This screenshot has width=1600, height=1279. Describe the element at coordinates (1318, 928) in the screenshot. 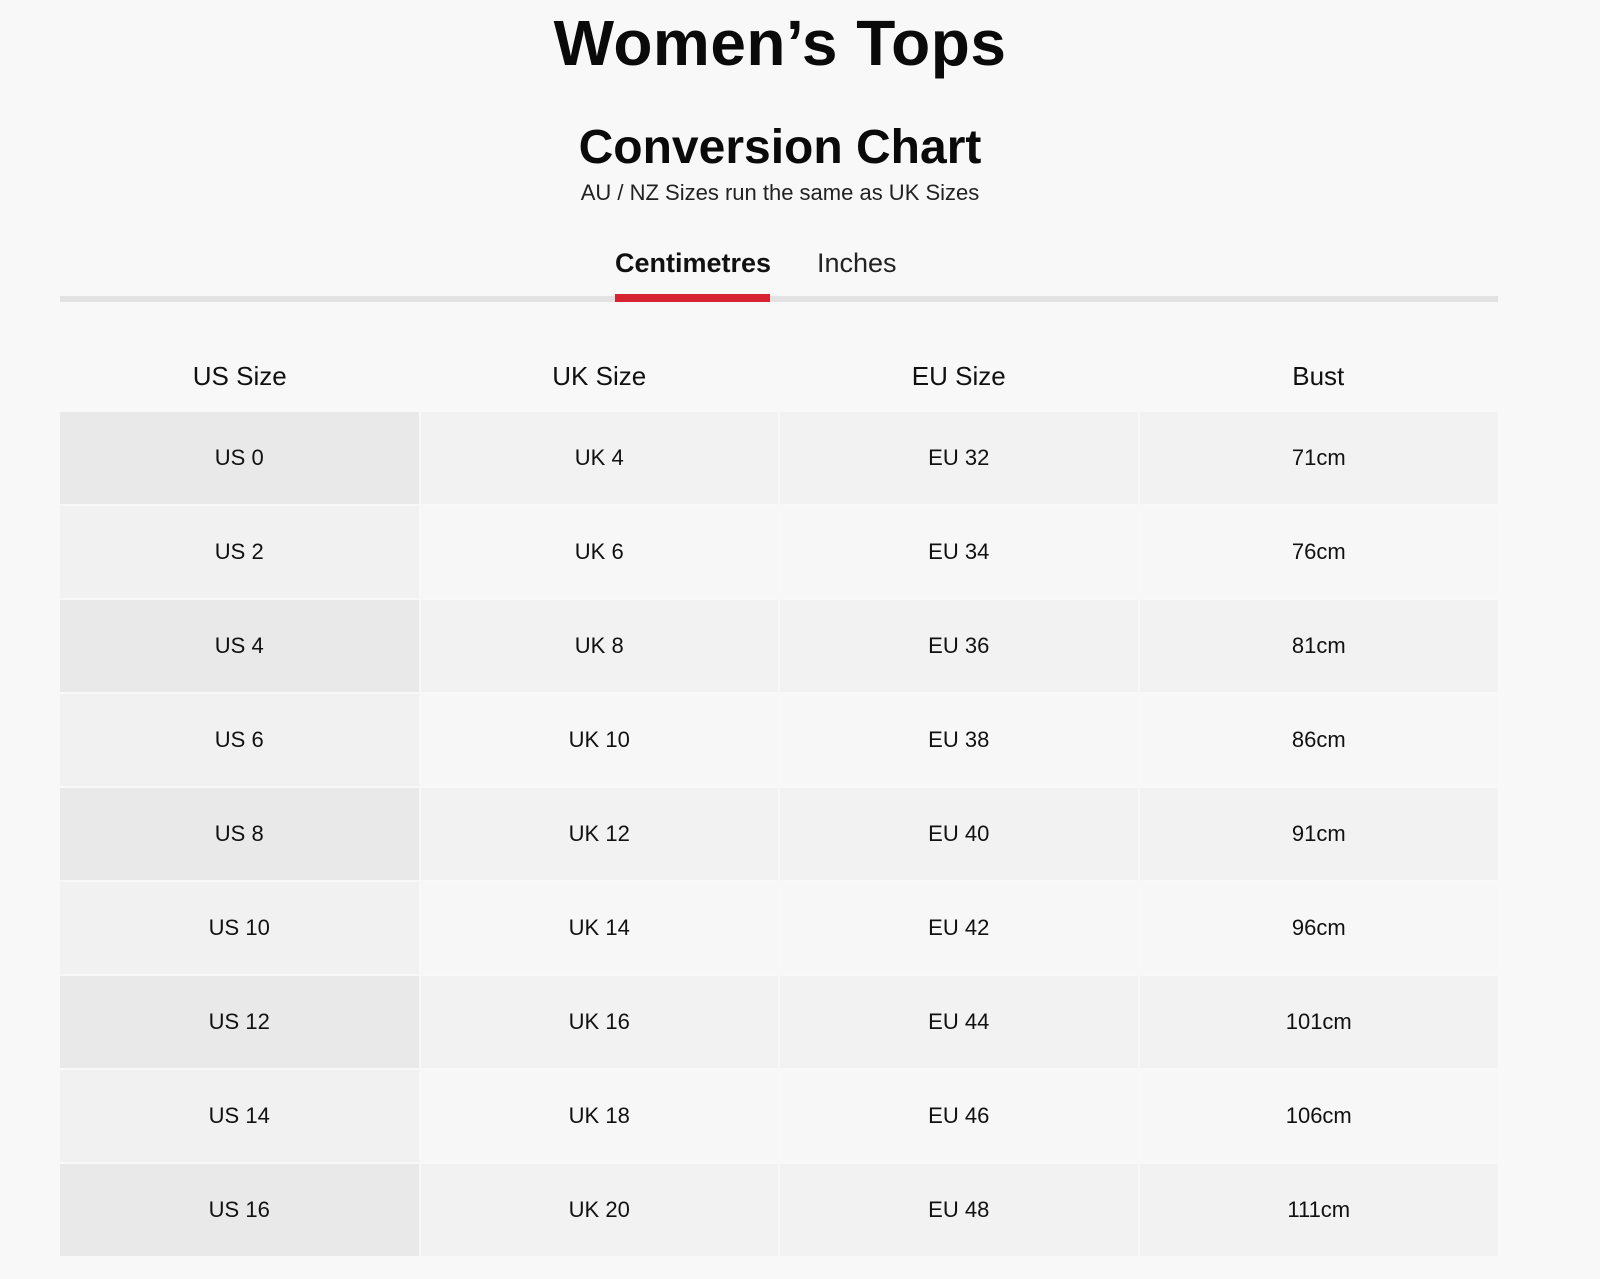

I see `cell-bust: 96cm` at that location.